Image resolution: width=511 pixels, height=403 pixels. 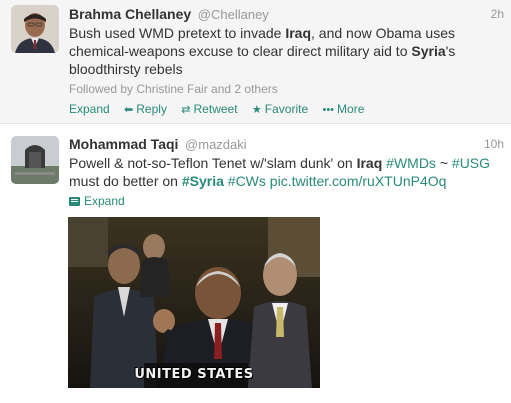 What do you see at coordinates (125, 181) in the screenshot?
I see `text-segment: must do better on` at bounding box center [125, 181].